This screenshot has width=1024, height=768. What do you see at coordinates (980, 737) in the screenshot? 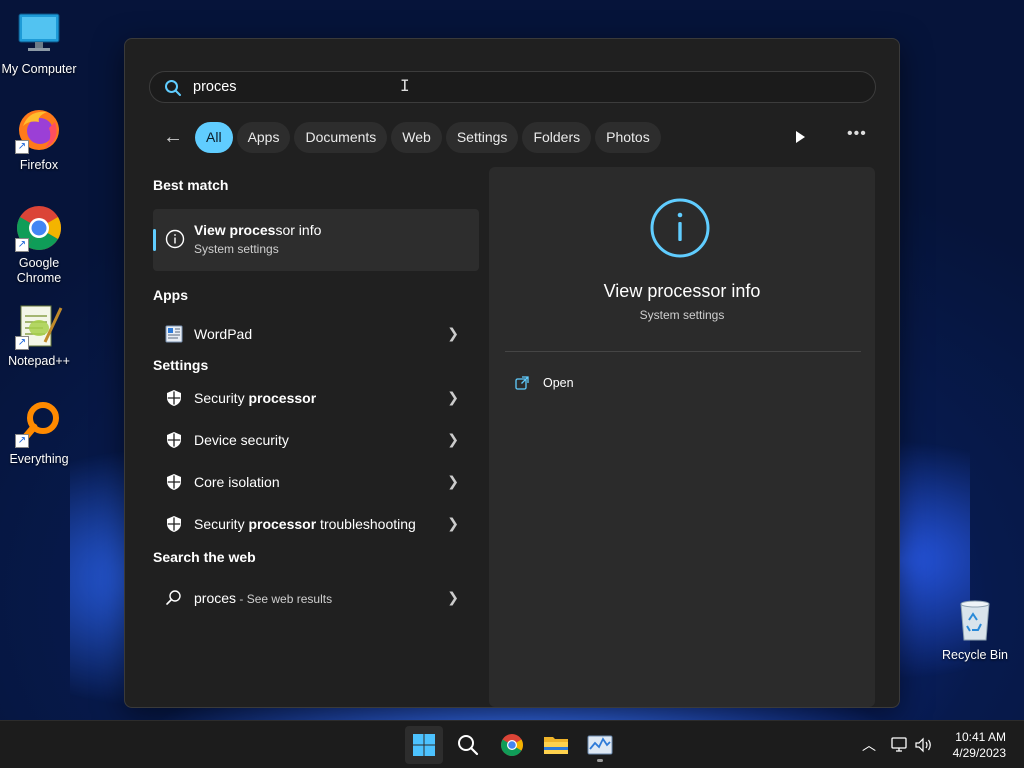
I see `clock-time: 10:41 AM` at bounding box center [980, 737].